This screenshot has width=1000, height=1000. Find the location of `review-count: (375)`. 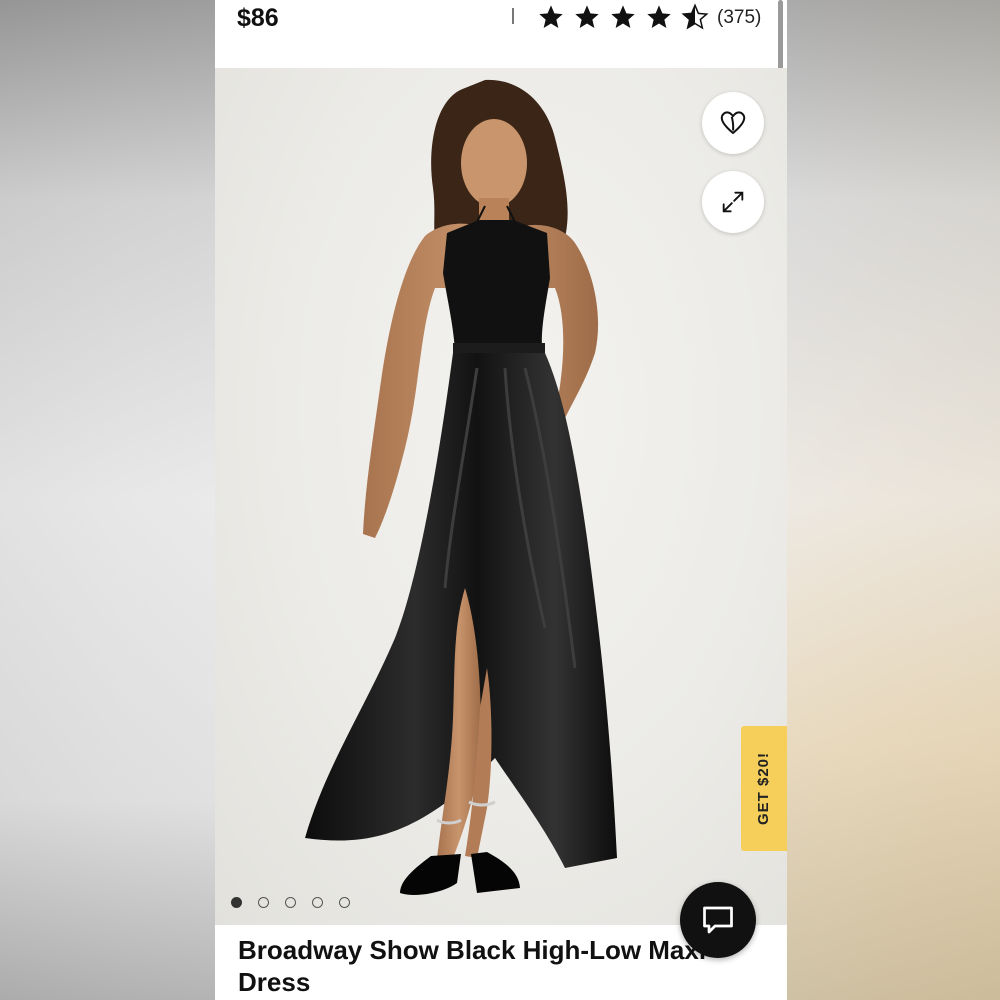

review-count: (375) is located at coordinates (739, 18).